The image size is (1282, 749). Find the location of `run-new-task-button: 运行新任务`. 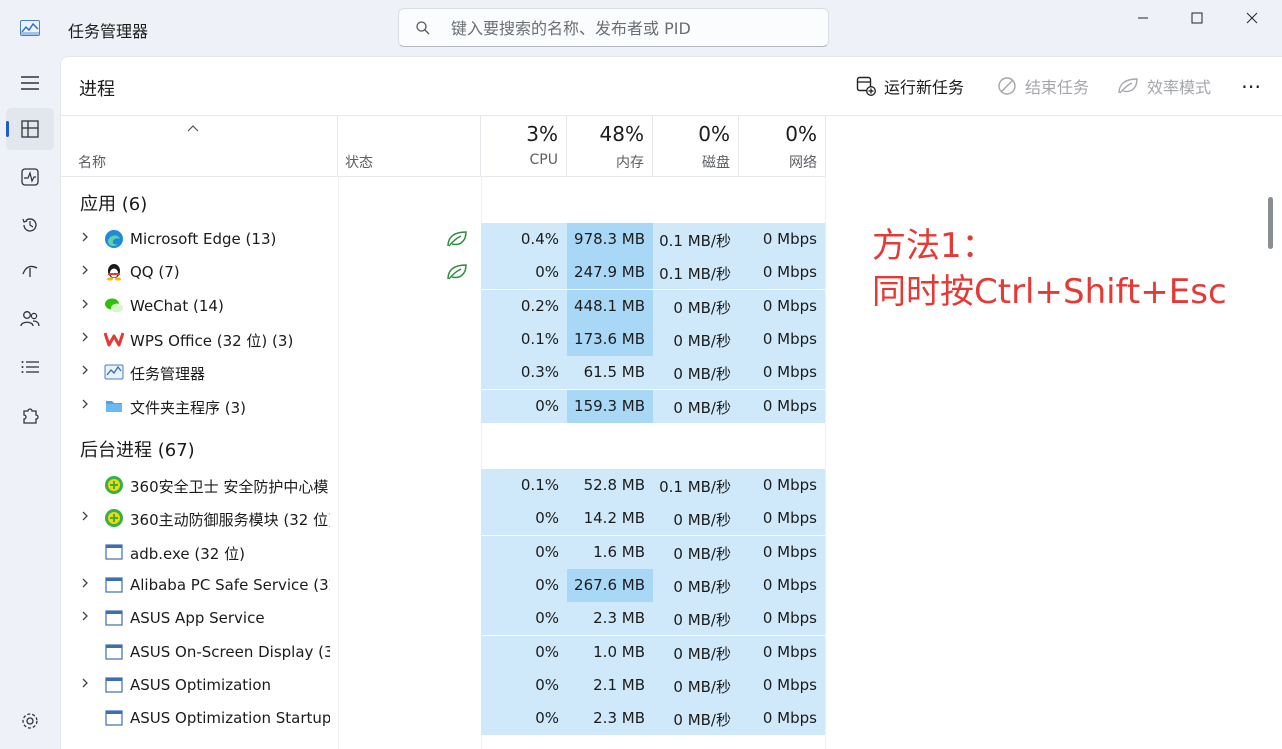

run-new-task-button: 运行新任务 is located at coordinates (910, 86).